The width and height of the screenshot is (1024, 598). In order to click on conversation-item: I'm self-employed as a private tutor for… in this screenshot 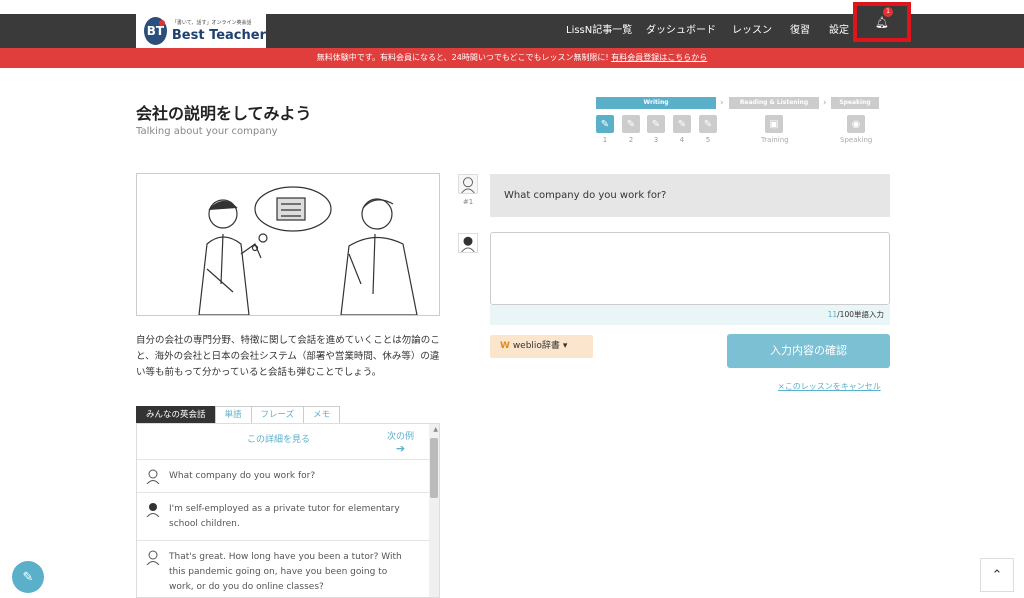, I will do `click(284, 517)`.